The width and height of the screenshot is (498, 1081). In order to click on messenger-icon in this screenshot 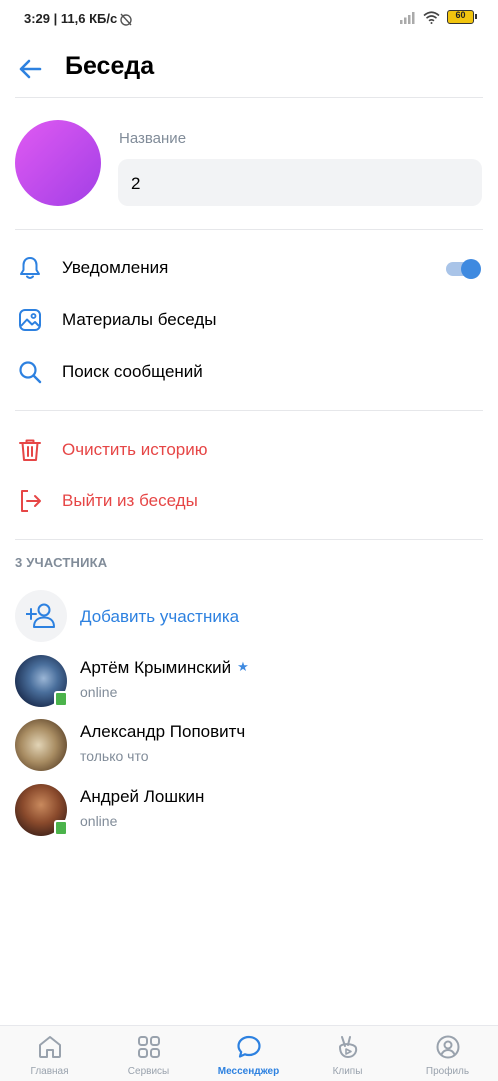, I will do `click(249, 1046)`.